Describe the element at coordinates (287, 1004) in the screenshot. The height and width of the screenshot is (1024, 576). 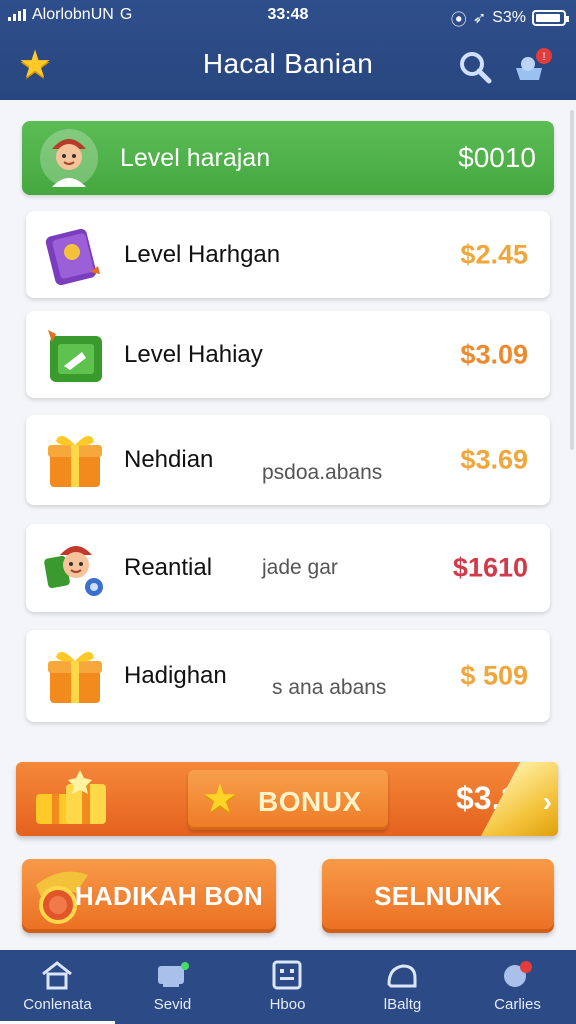
I see `tab-label: Hboo` at that location.